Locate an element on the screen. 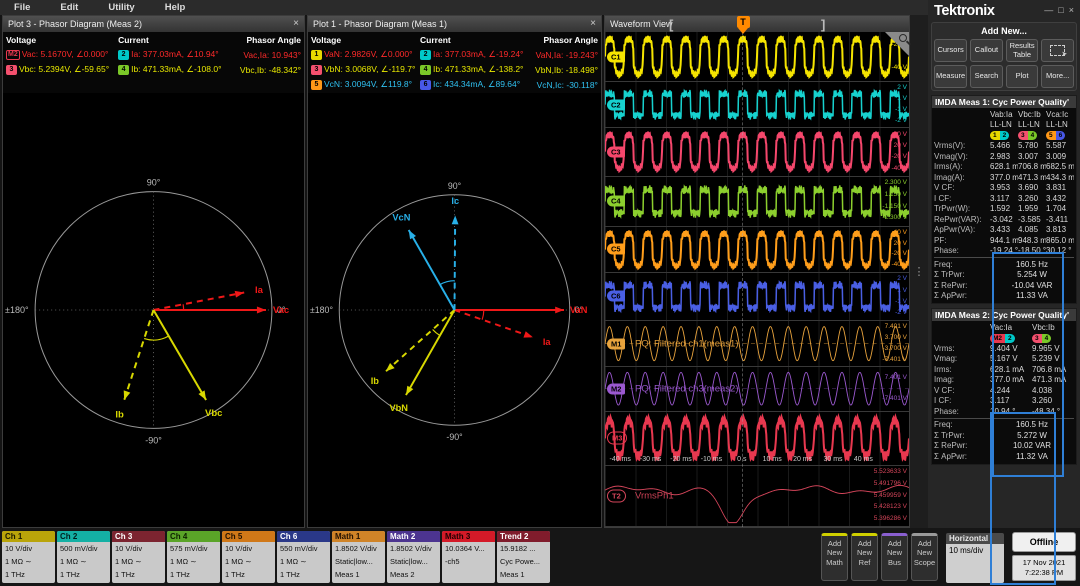 This screenshot has height=586, width=1080. badge-ch6: Ch 6 550 mV/div 1 MΩ ∼ 1 THz is located at coordinates (303, 557).